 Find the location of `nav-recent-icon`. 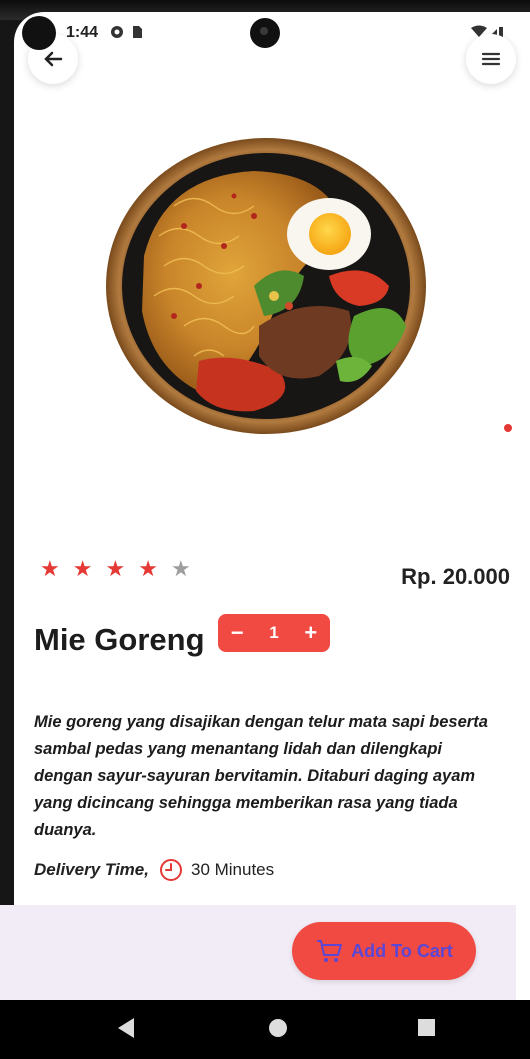

nav-recent-icon is located at coordinates (426, 1027).